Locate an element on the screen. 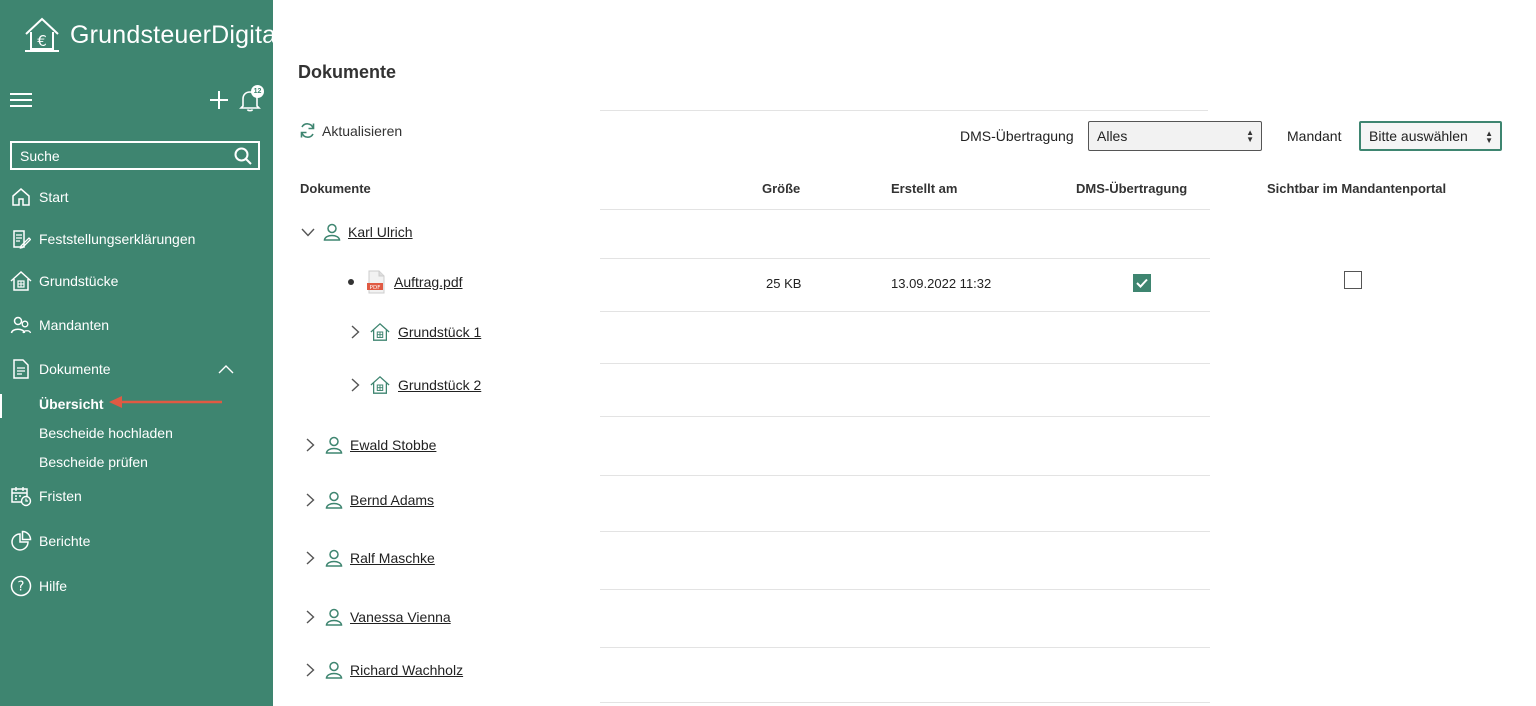 The image size is (1536, 706). sidebar-item-label: Berichte is located at coordinates (65, 541).